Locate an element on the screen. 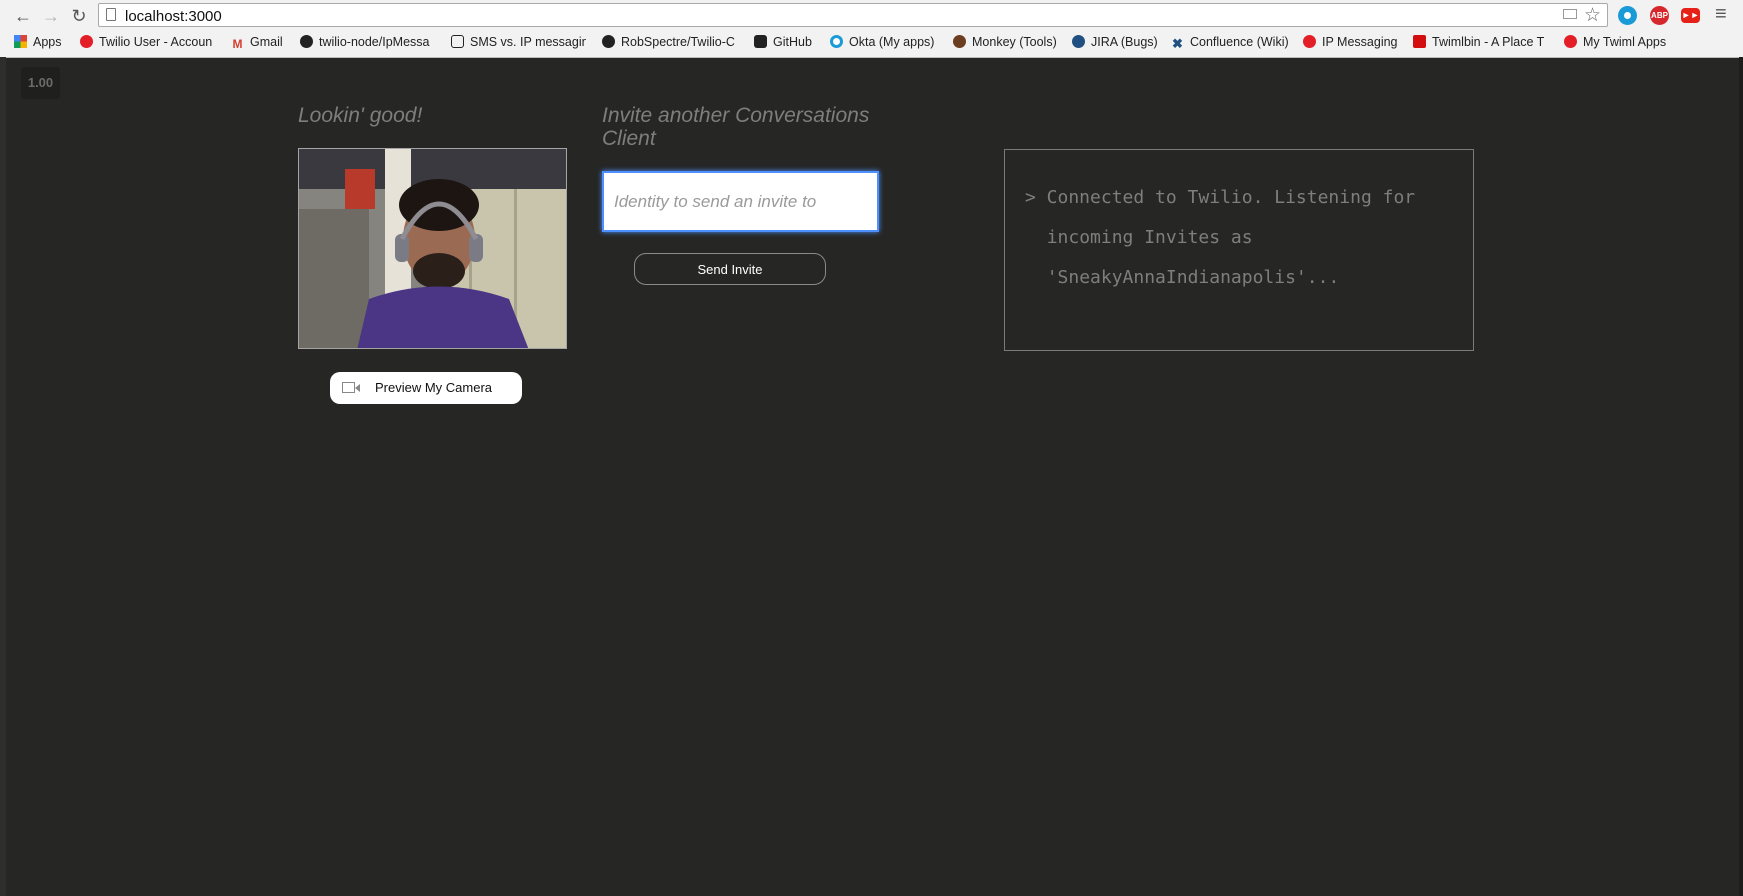 The height and width of the screenshot is (896, 1743). bookmark-star-icon: ☆ is located at coordinates (1592, 15).